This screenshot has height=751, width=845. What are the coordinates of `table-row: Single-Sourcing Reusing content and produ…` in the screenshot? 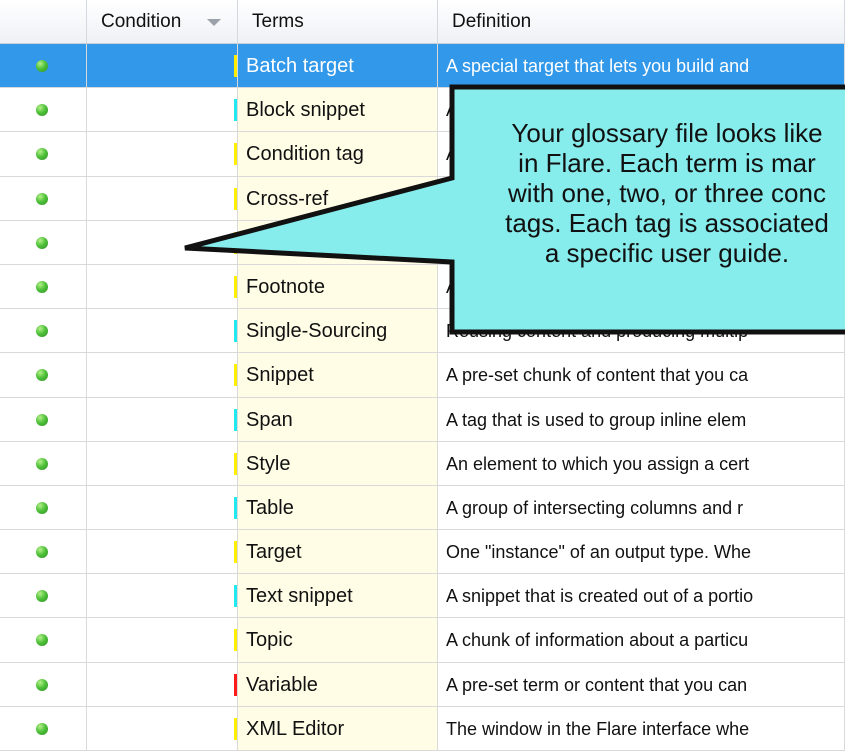 It's located at (422, 331).